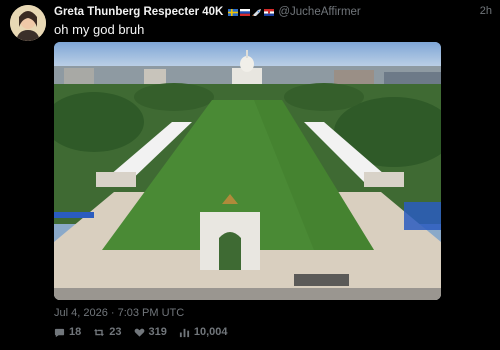 This screenshot has width=500, height=350. What do you see at coordinates (99, 29) in the screenshot?
I see `tweet-text: oh my god bruh` at bounding box center [99, 29].